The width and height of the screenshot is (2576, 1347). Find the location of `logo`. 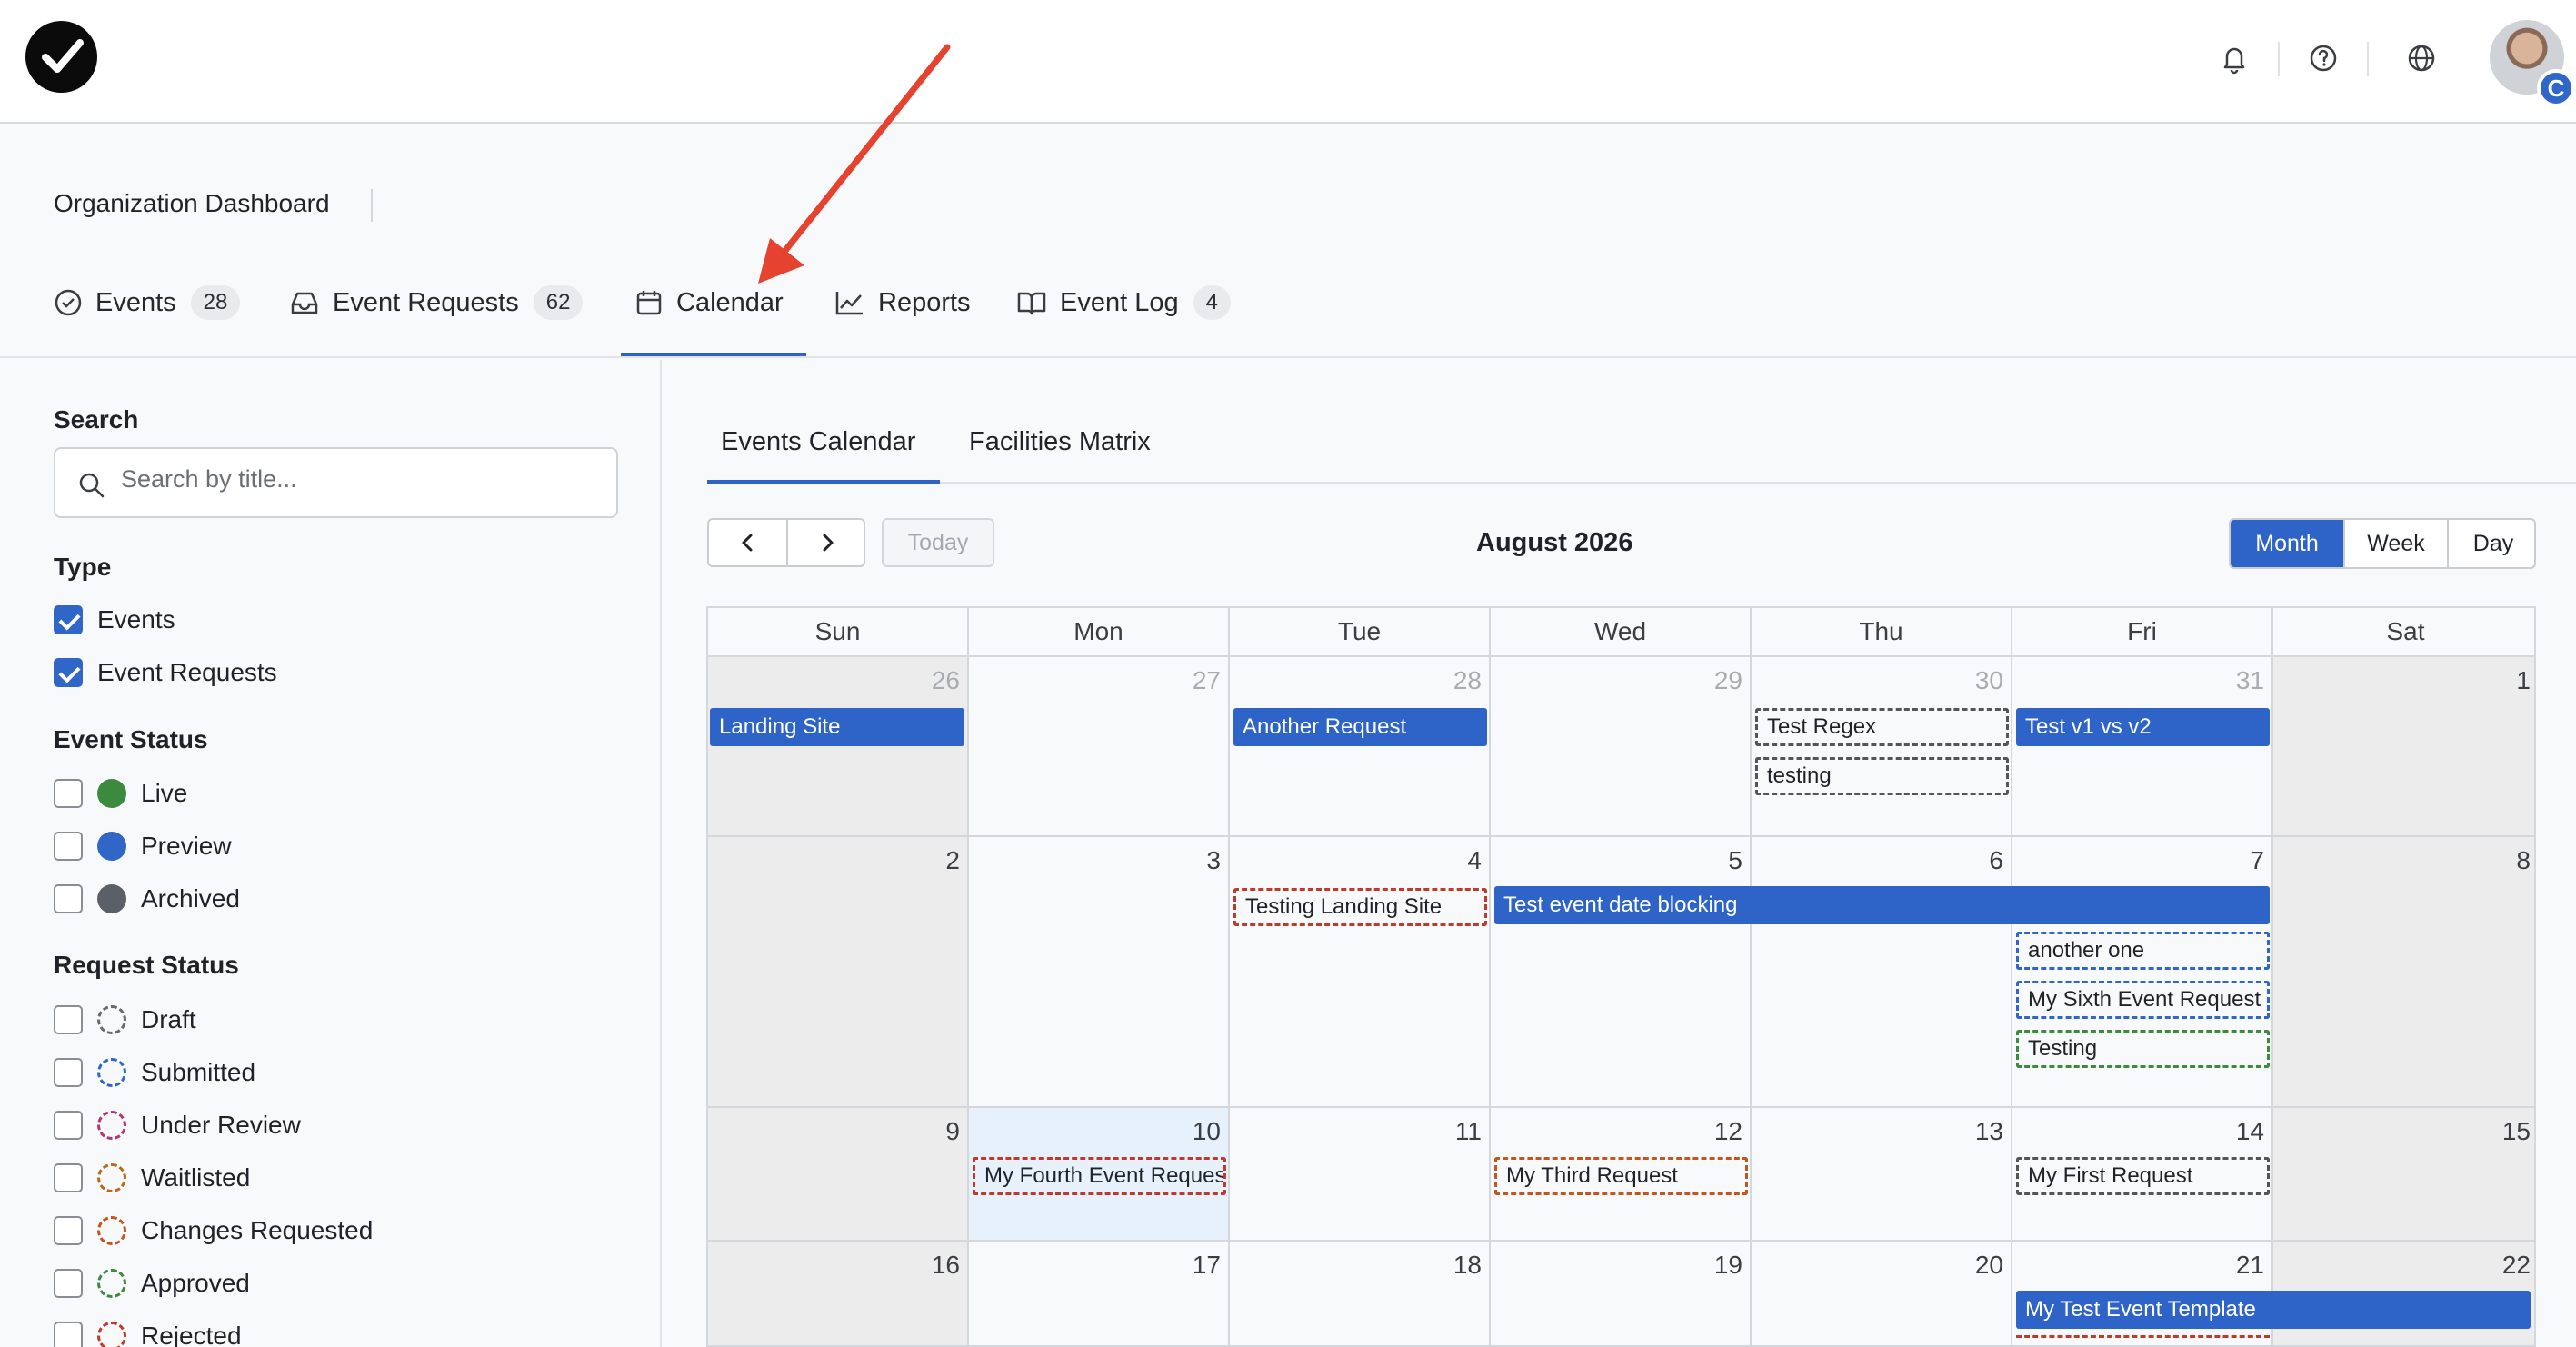

logo is located at coordinates (61, 57).